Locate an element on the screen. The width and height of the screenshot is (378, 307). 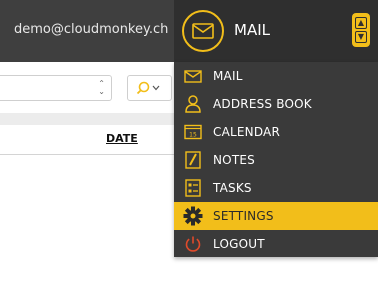
notes-icon is located at coordinates (193, 160).